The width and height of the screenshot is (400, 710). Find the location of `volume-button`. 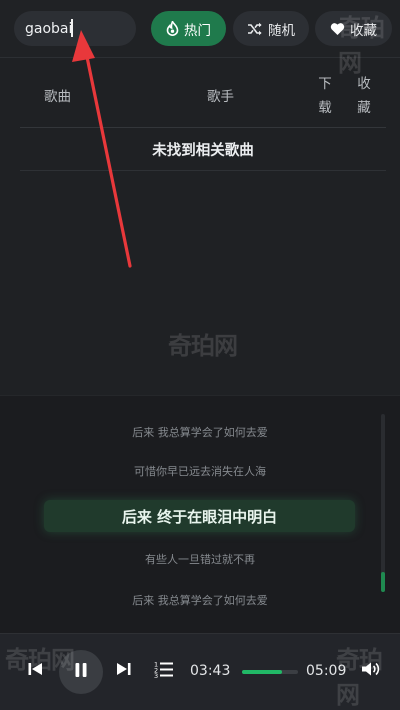

volume-button is located at coordinates (371, 671).